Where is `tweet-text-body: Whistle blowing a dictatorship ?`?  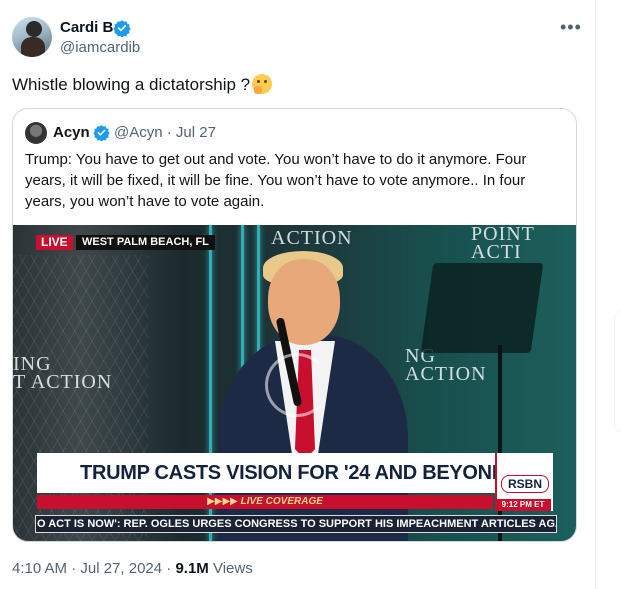
tweet-text-body: Whistle blowing a dictatorship ? is located at coordinates (131, 84).